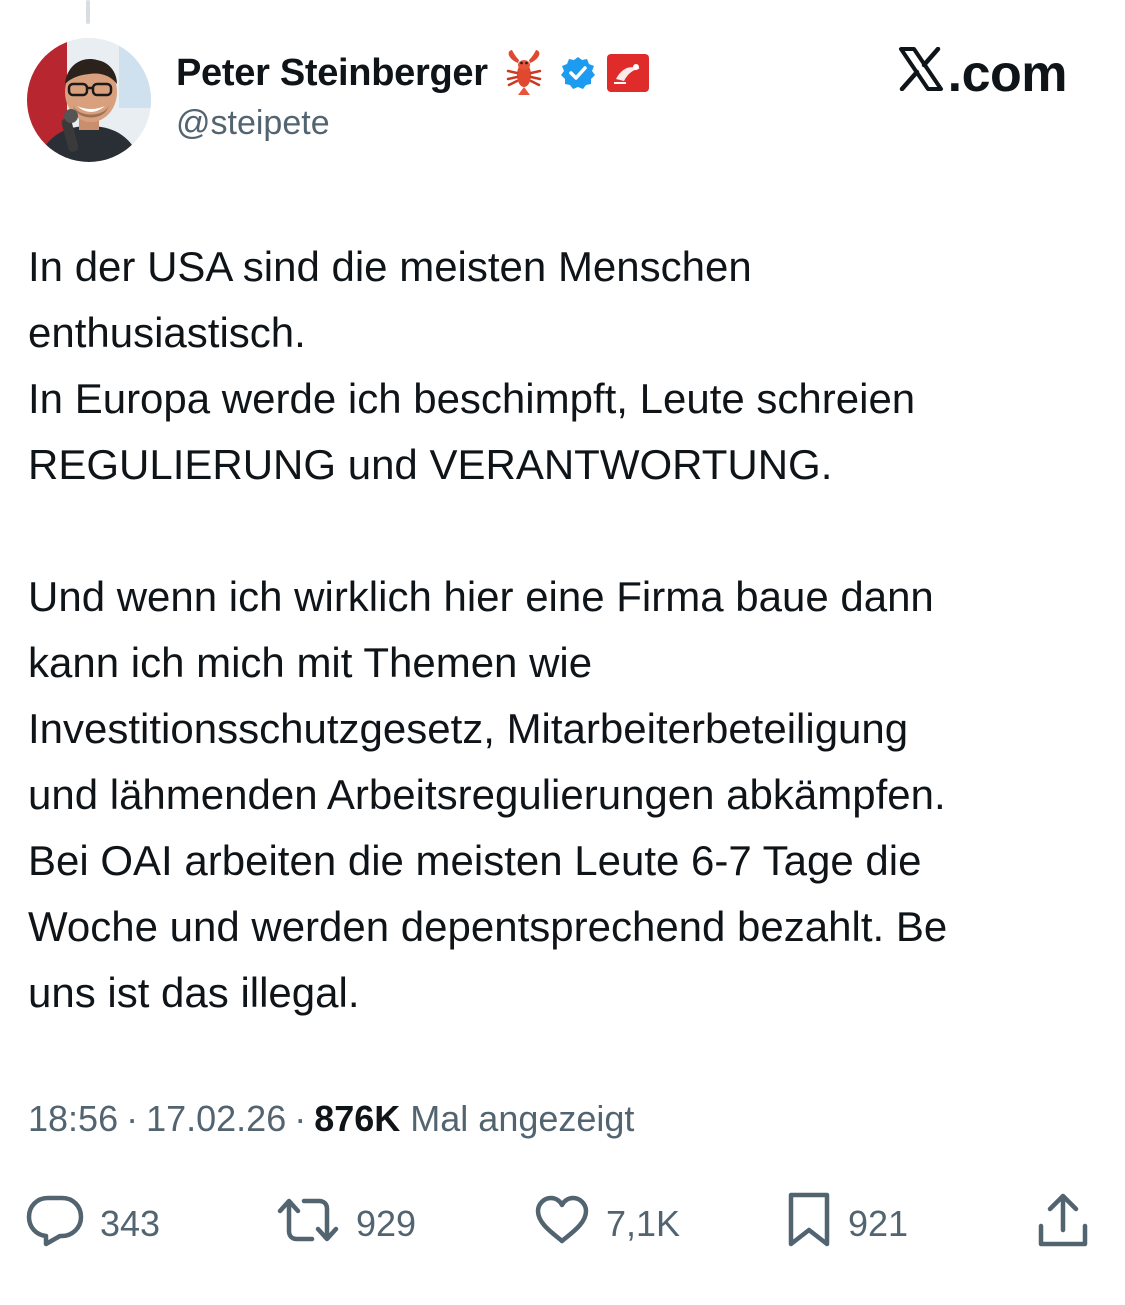 Image resolution: width=1125 pixels, height=1305 pixels. Describe the element at coordinates (216, 1119) in the screenshot. I see `tweet-date: 17.02.26` at that location.